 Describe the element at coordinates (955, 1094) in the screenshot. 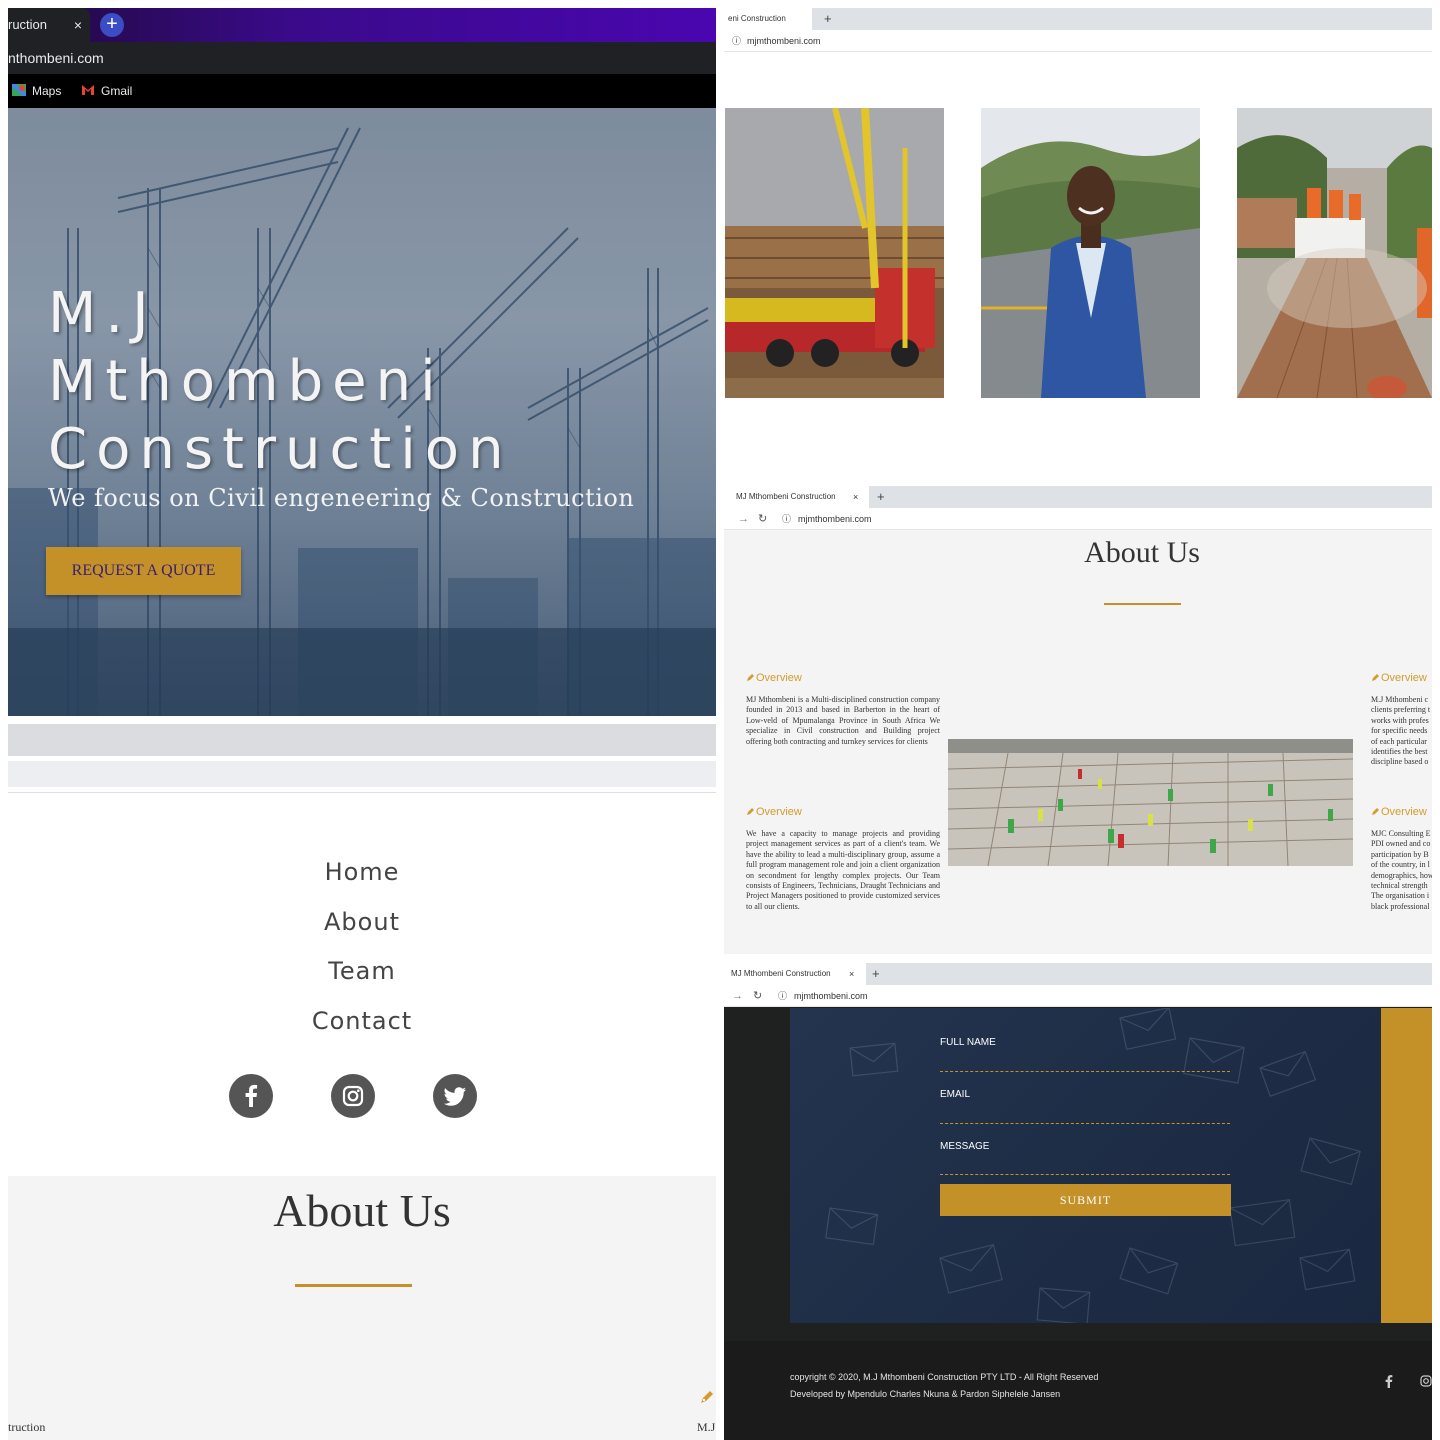

I see `email-label: EMAIL` at that location.